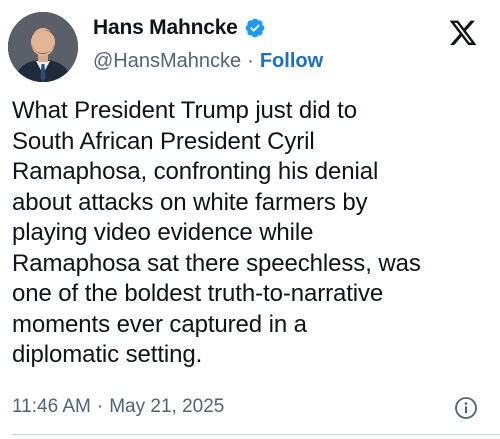 This screenshot has height=439, width=500. What do you see at coordinates (255, 28) in the screenshot?
I see `verified-badge-icon` at bounding box center [255, 28].